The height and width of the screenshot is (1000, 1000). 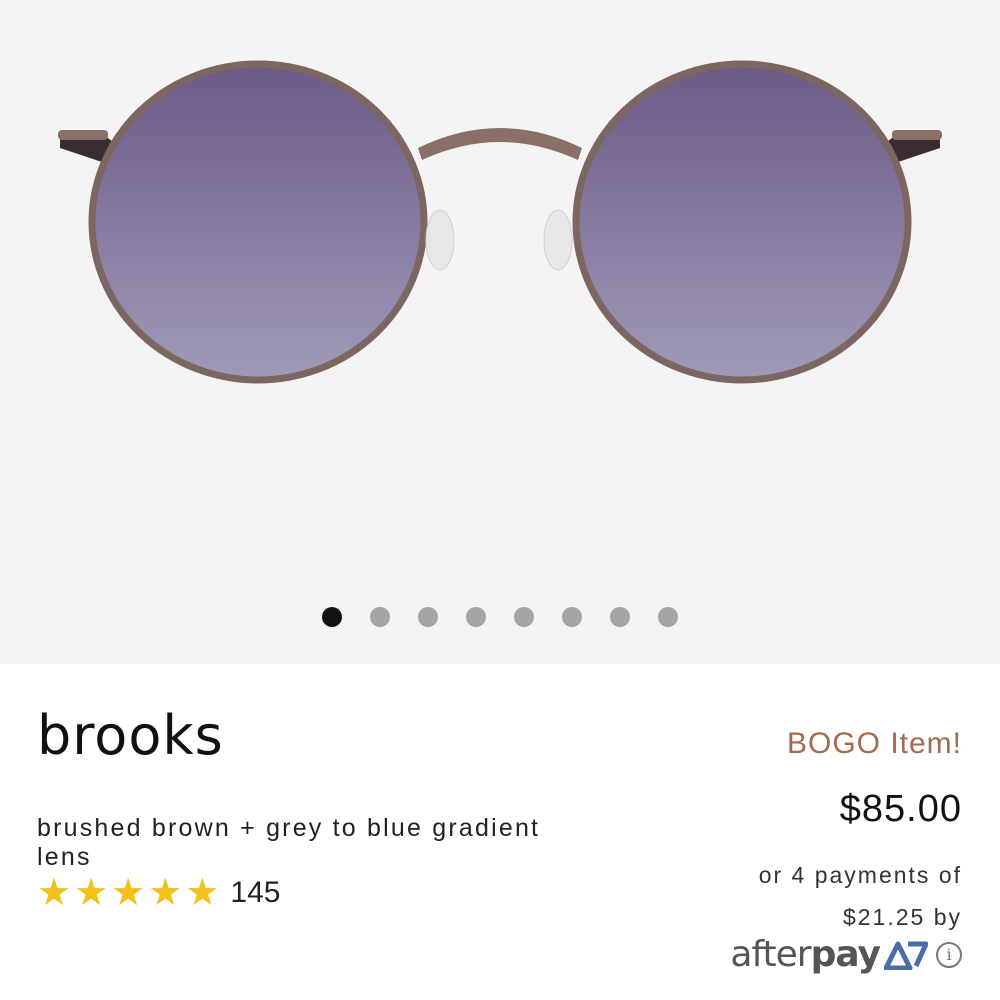 I want to click on installments-line1: or 4 payments of, so click(x=860, y=875).